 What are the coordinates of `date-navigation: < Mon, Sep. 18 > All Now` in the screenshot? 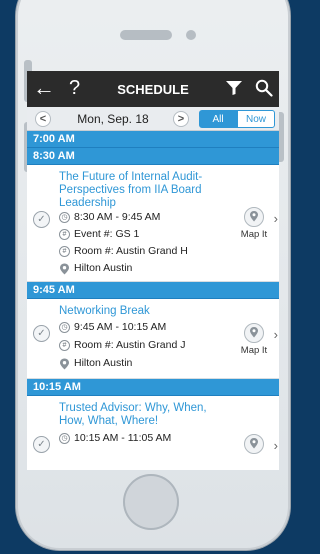 It's located at (153, 119).